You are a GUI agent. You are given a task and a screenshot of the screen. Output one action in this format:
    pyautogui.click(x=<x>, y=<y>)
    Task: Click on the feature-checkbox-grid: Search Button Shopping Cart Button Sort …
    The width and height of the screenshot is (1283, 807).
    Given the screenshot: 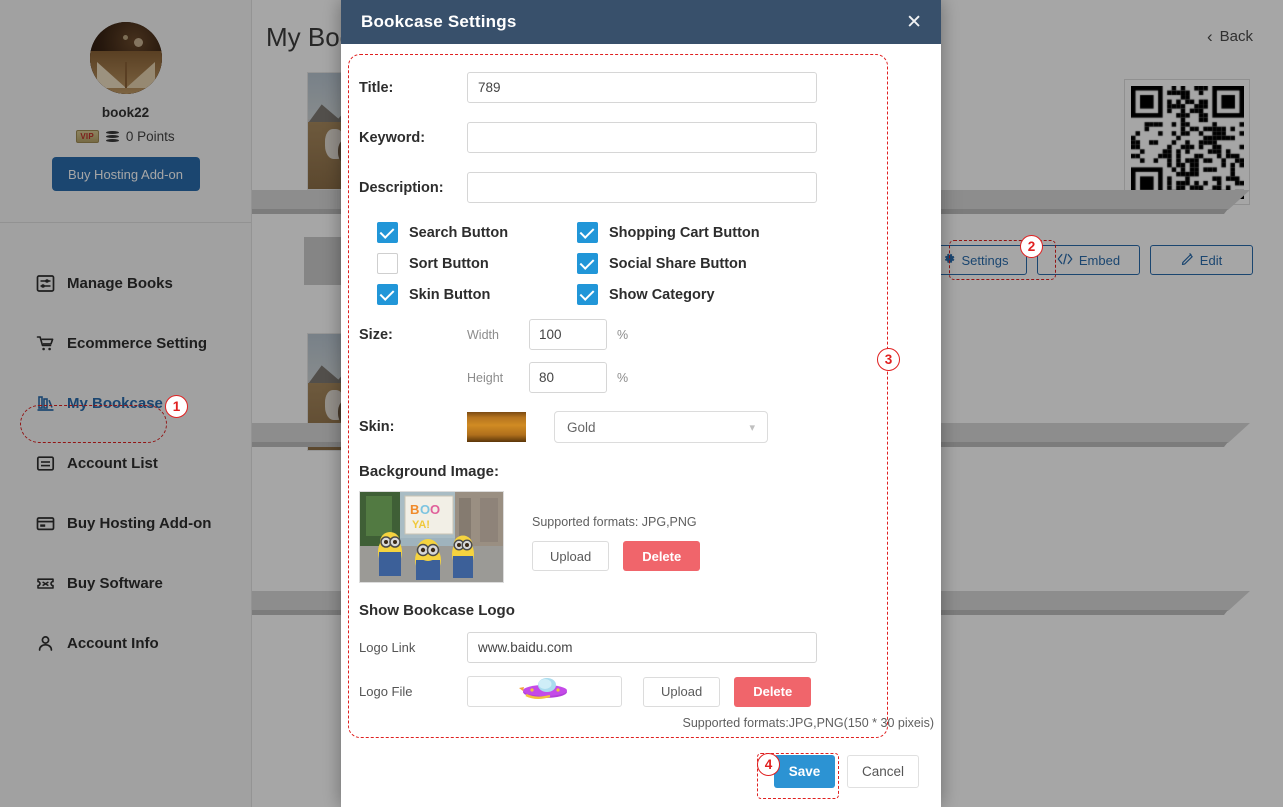 What is the action you would take?
    pyautogui.click(x=592, y=263)
    